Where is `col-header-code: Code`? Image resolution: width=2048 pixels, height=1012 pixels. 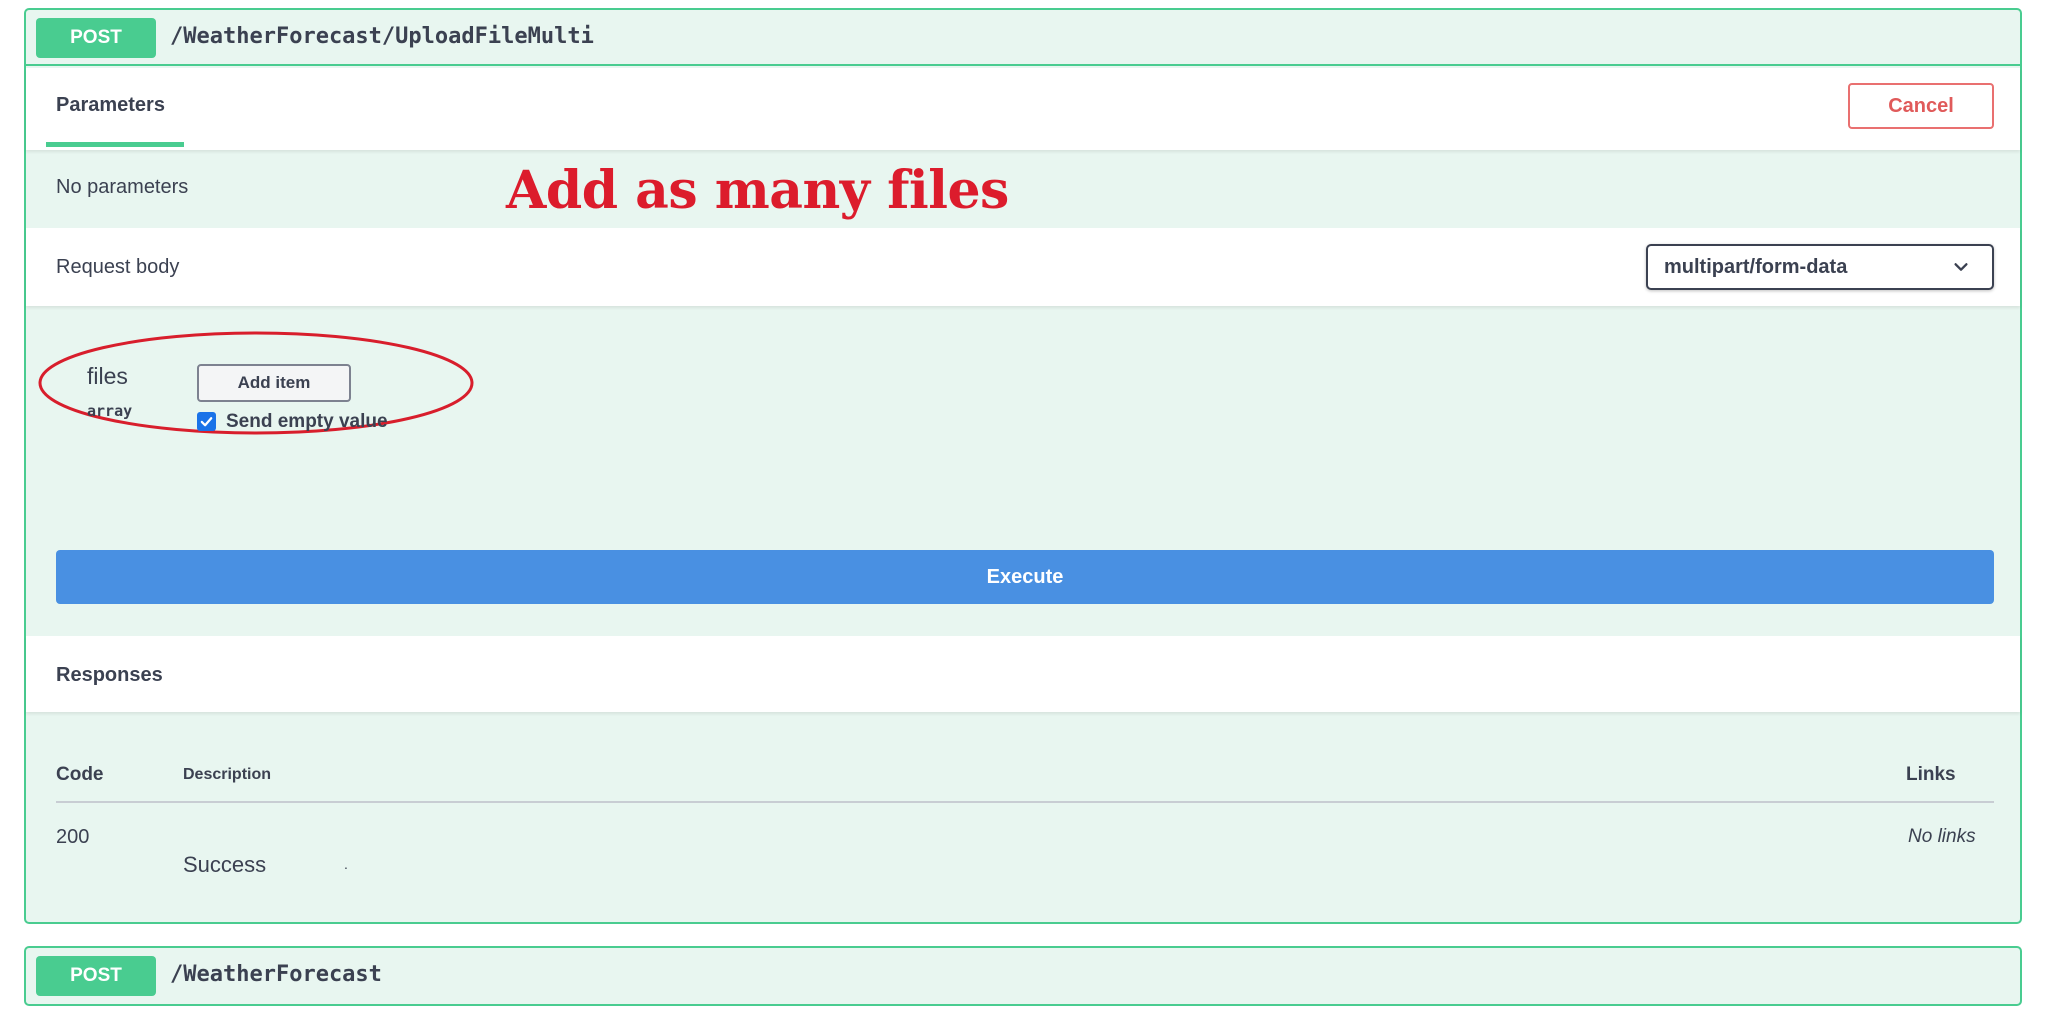 col-header-code: Code is located at coordinates (80, 774).